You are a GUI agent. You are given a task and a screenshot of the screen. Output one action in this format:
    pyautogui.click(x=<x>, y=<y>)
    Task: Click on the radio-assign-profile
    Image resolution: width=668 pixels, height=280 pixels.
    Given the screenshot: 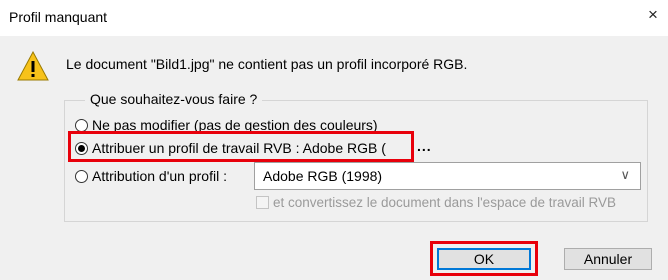 What is the action you would take?
    pyautogui.click(x=81, y=176)
    